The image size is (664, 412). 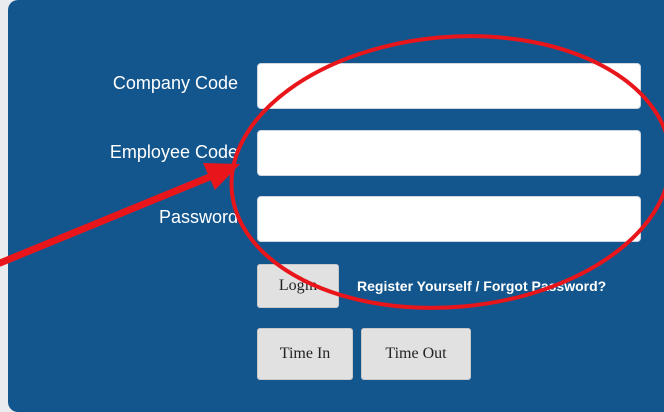 What do you see at coordinates (305, 354) in the screenshot?
I see `time-in-button: Time In` at bounding box center [305, 354].